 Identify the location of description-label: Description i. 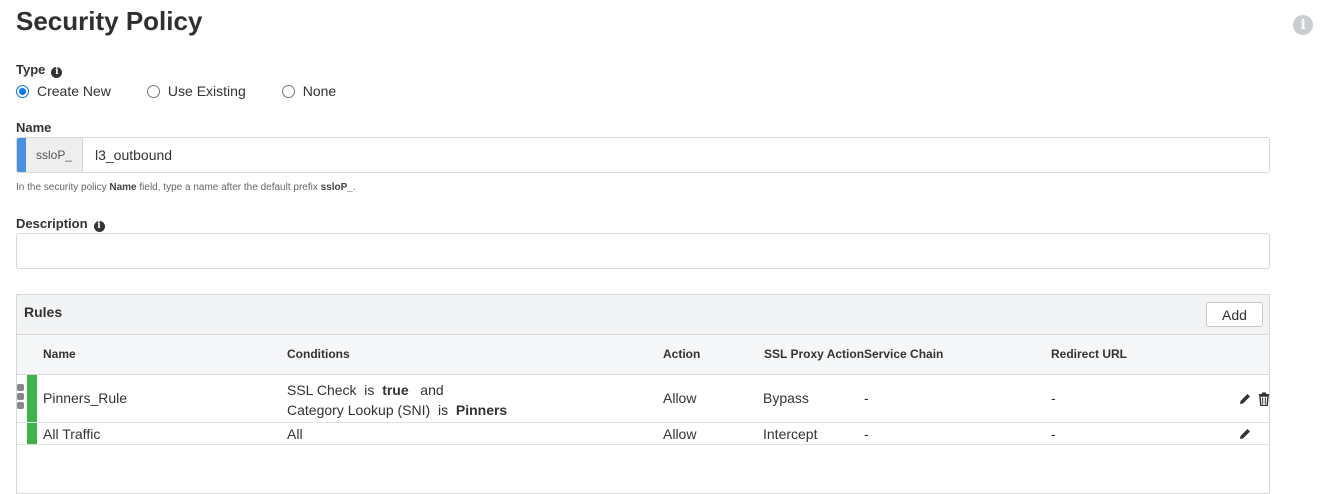
(60, 224).